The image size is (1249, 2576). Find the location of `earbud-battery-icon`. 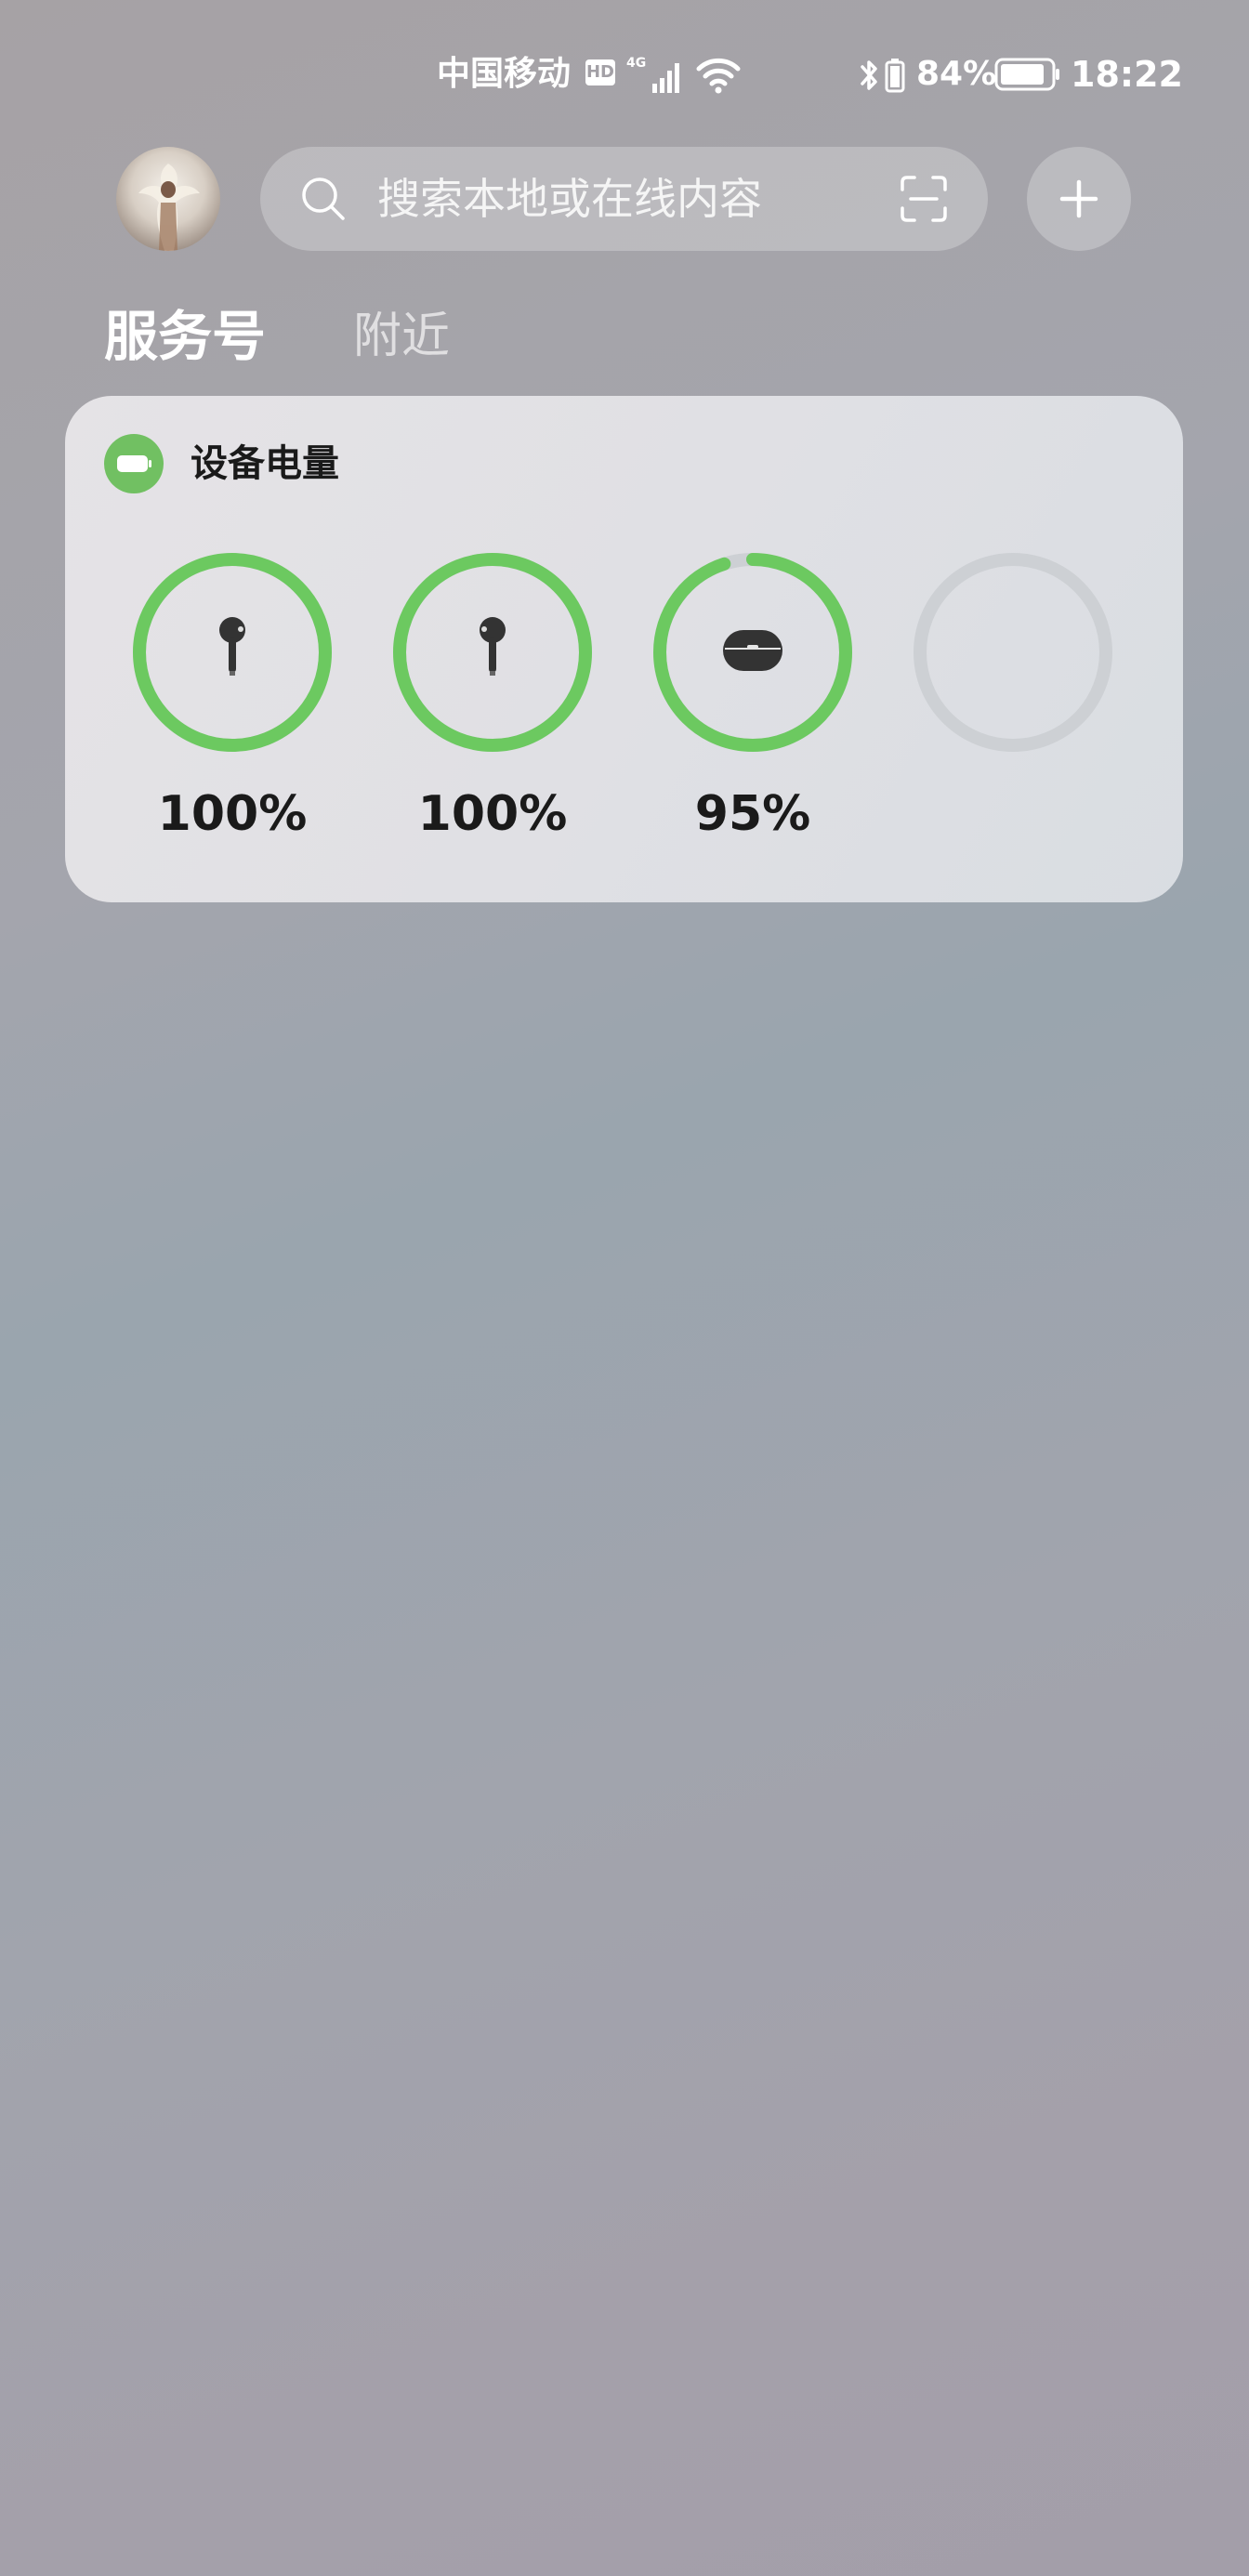

earbud-battery-icon is located at coordinates (895, 76).